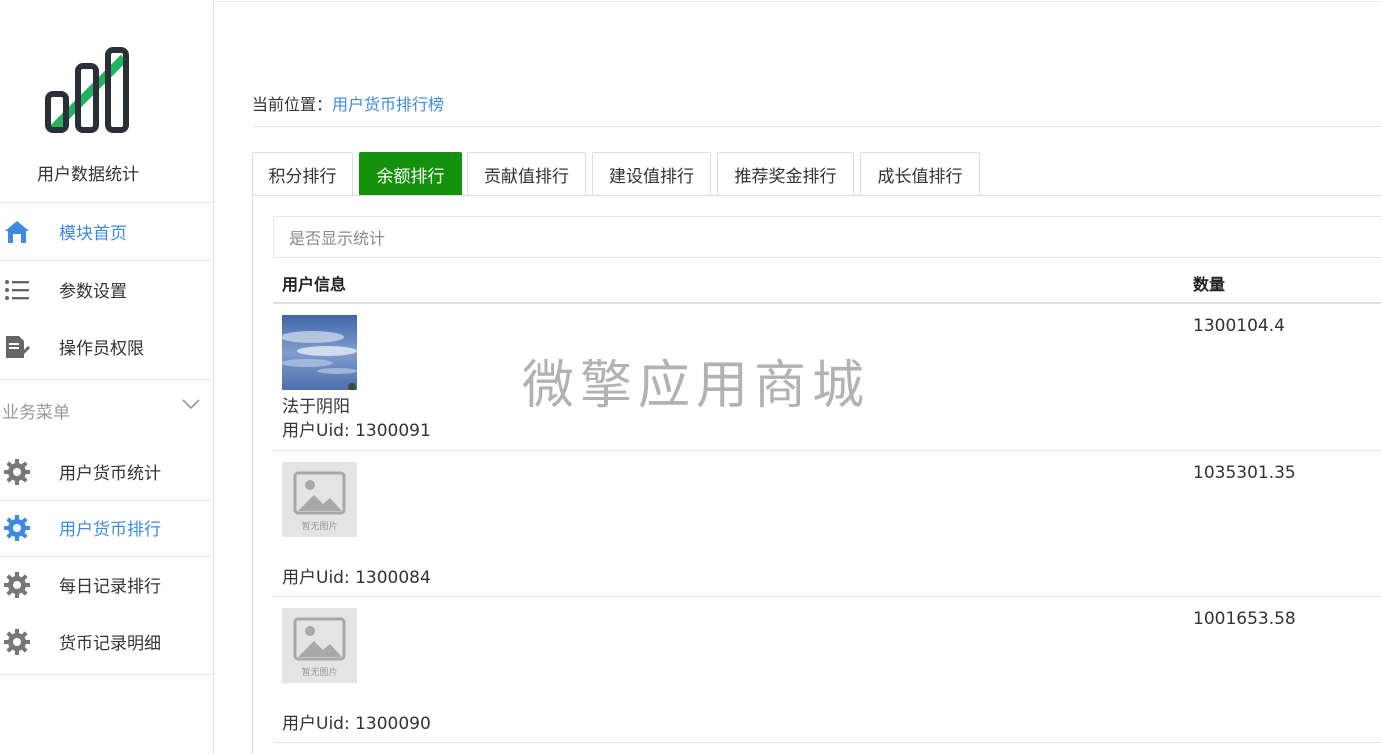  Describe the element at coordinates (88, 175) in the screenshot. I see `app-title: 用户数据统计` at that location.